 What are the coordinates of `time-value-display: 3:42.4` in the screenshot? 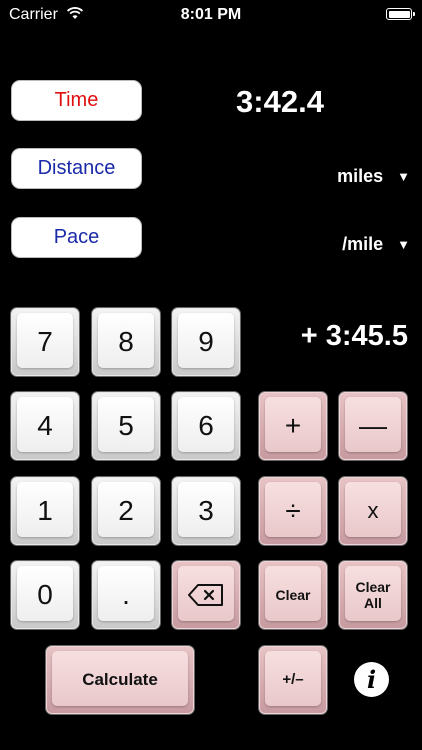 It's located at (280, 101).